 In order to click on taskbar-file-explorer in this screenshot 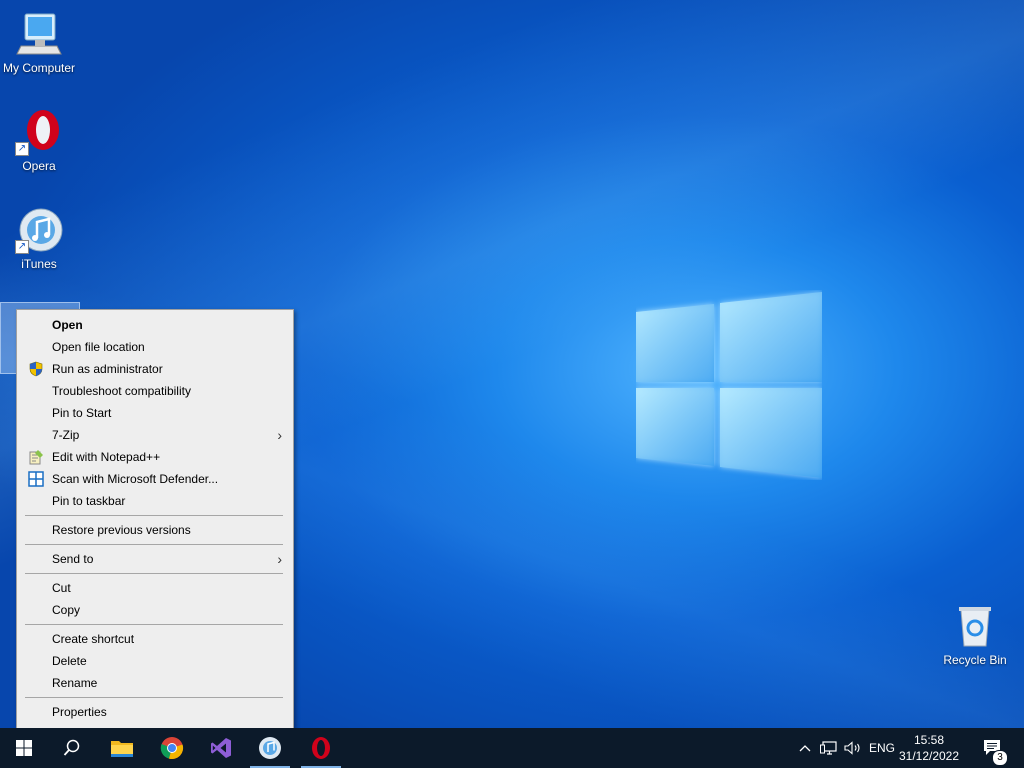, I will do `click(122, 748)`.